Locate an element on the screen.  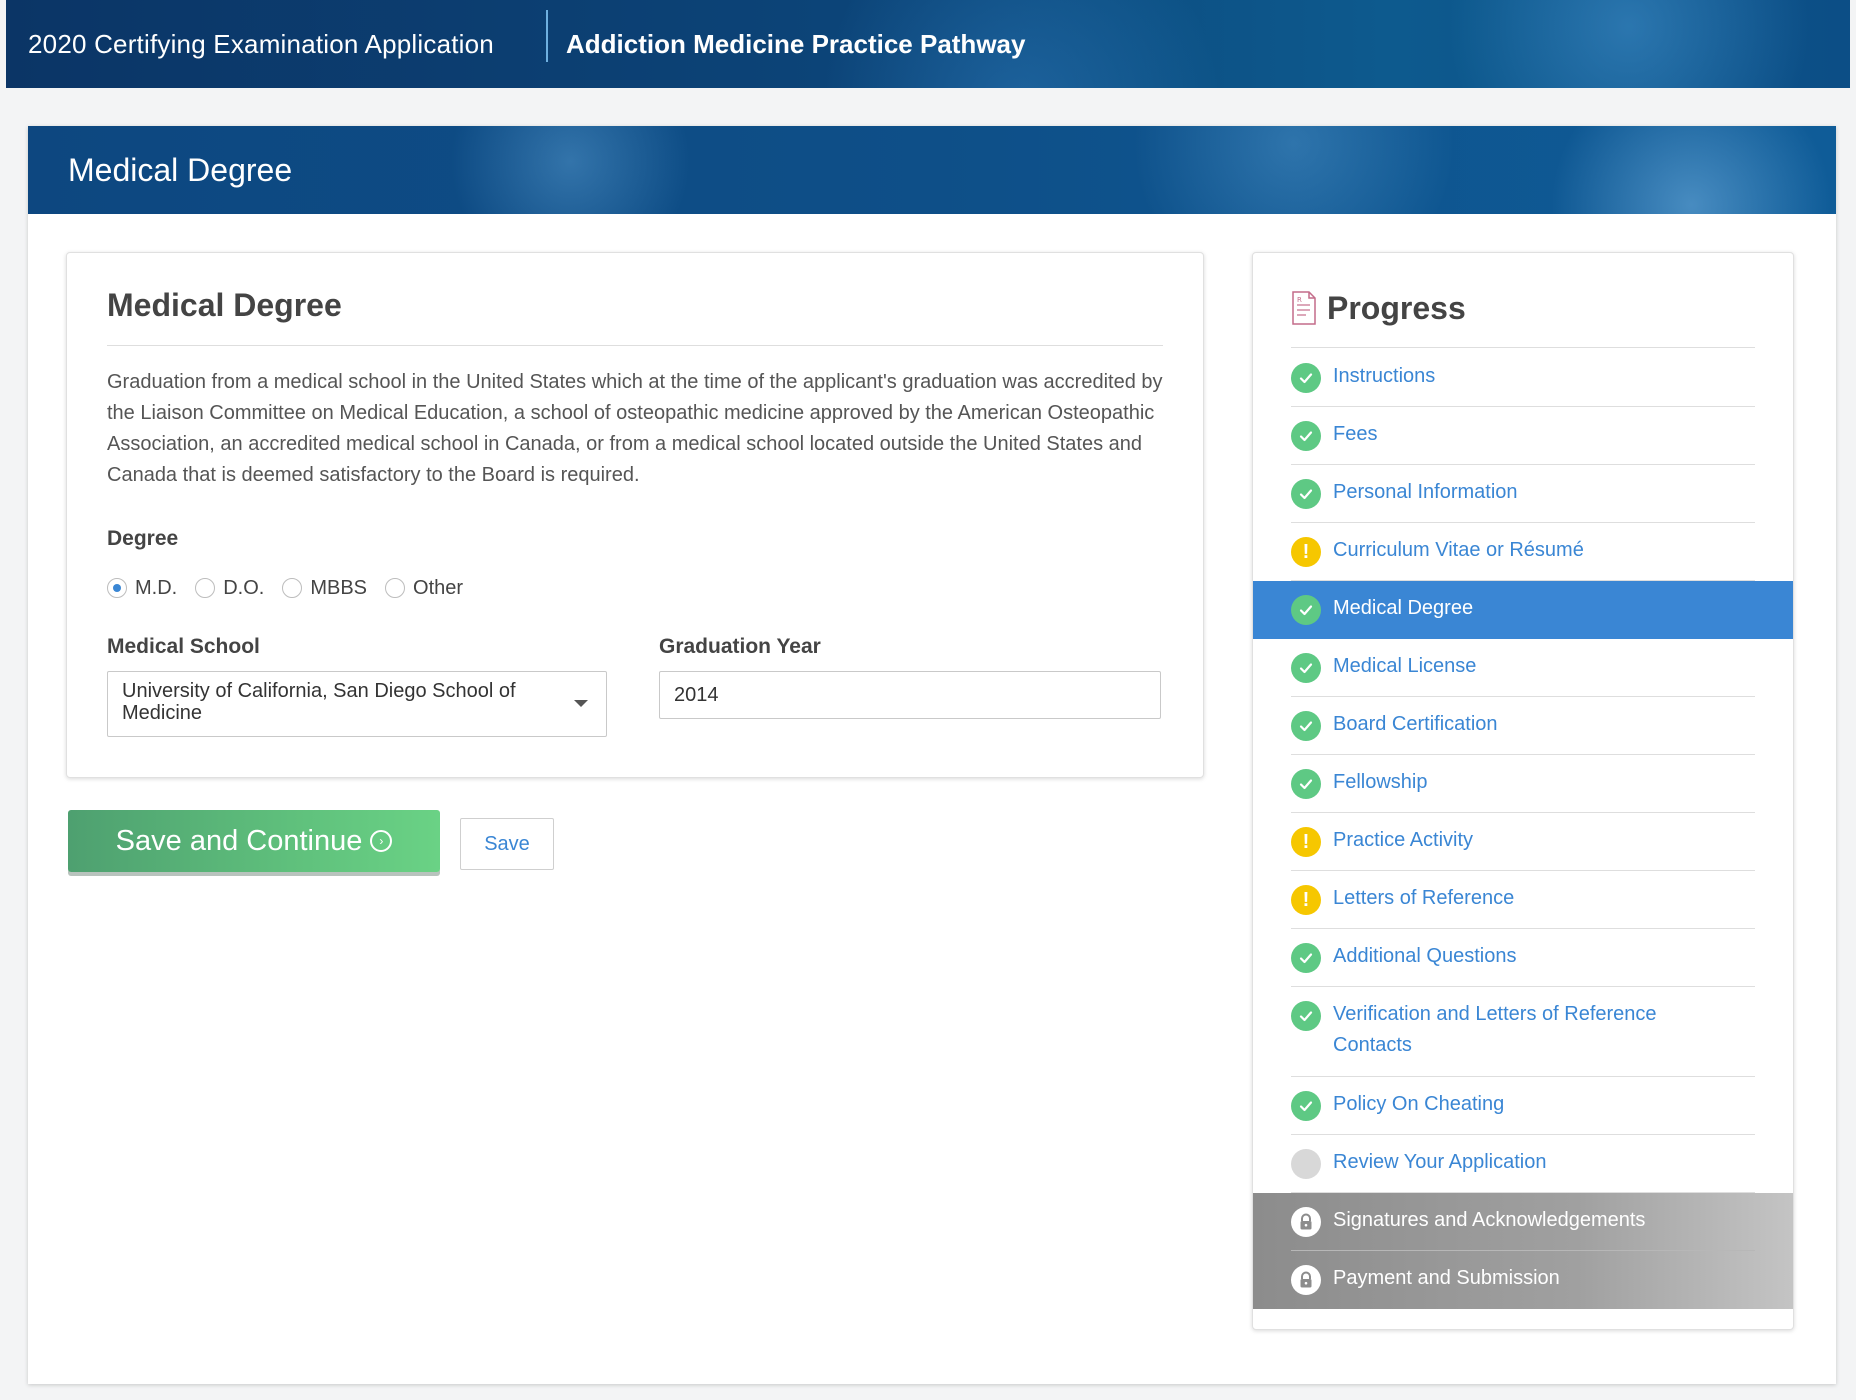
progress-item-fees: Fees is located at coordinates (1523, 436).